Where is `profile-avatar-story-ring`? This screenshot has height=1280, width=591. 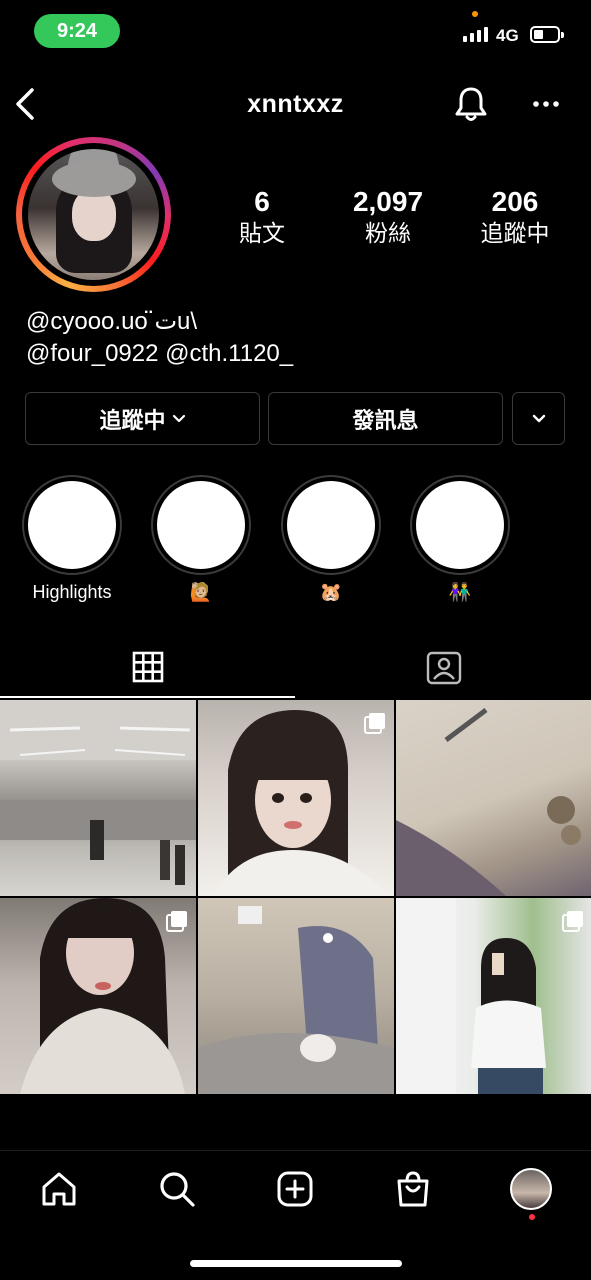
profile-avatar-story-ring is located at coordinates (93, 214).